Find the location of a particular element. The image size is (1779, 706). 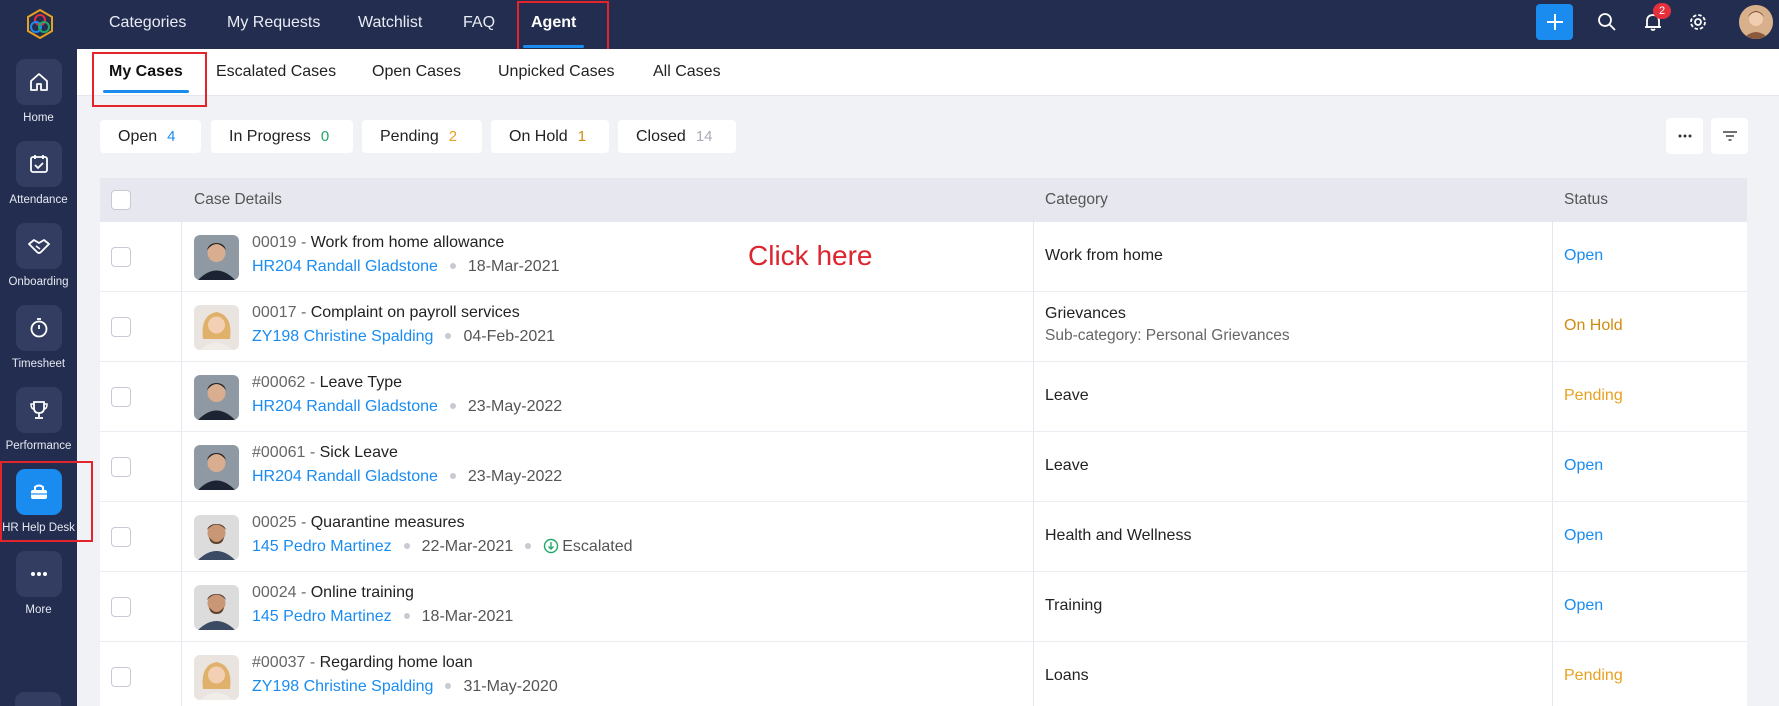

case-status: On Hold is located at coordinates (1593, 325).